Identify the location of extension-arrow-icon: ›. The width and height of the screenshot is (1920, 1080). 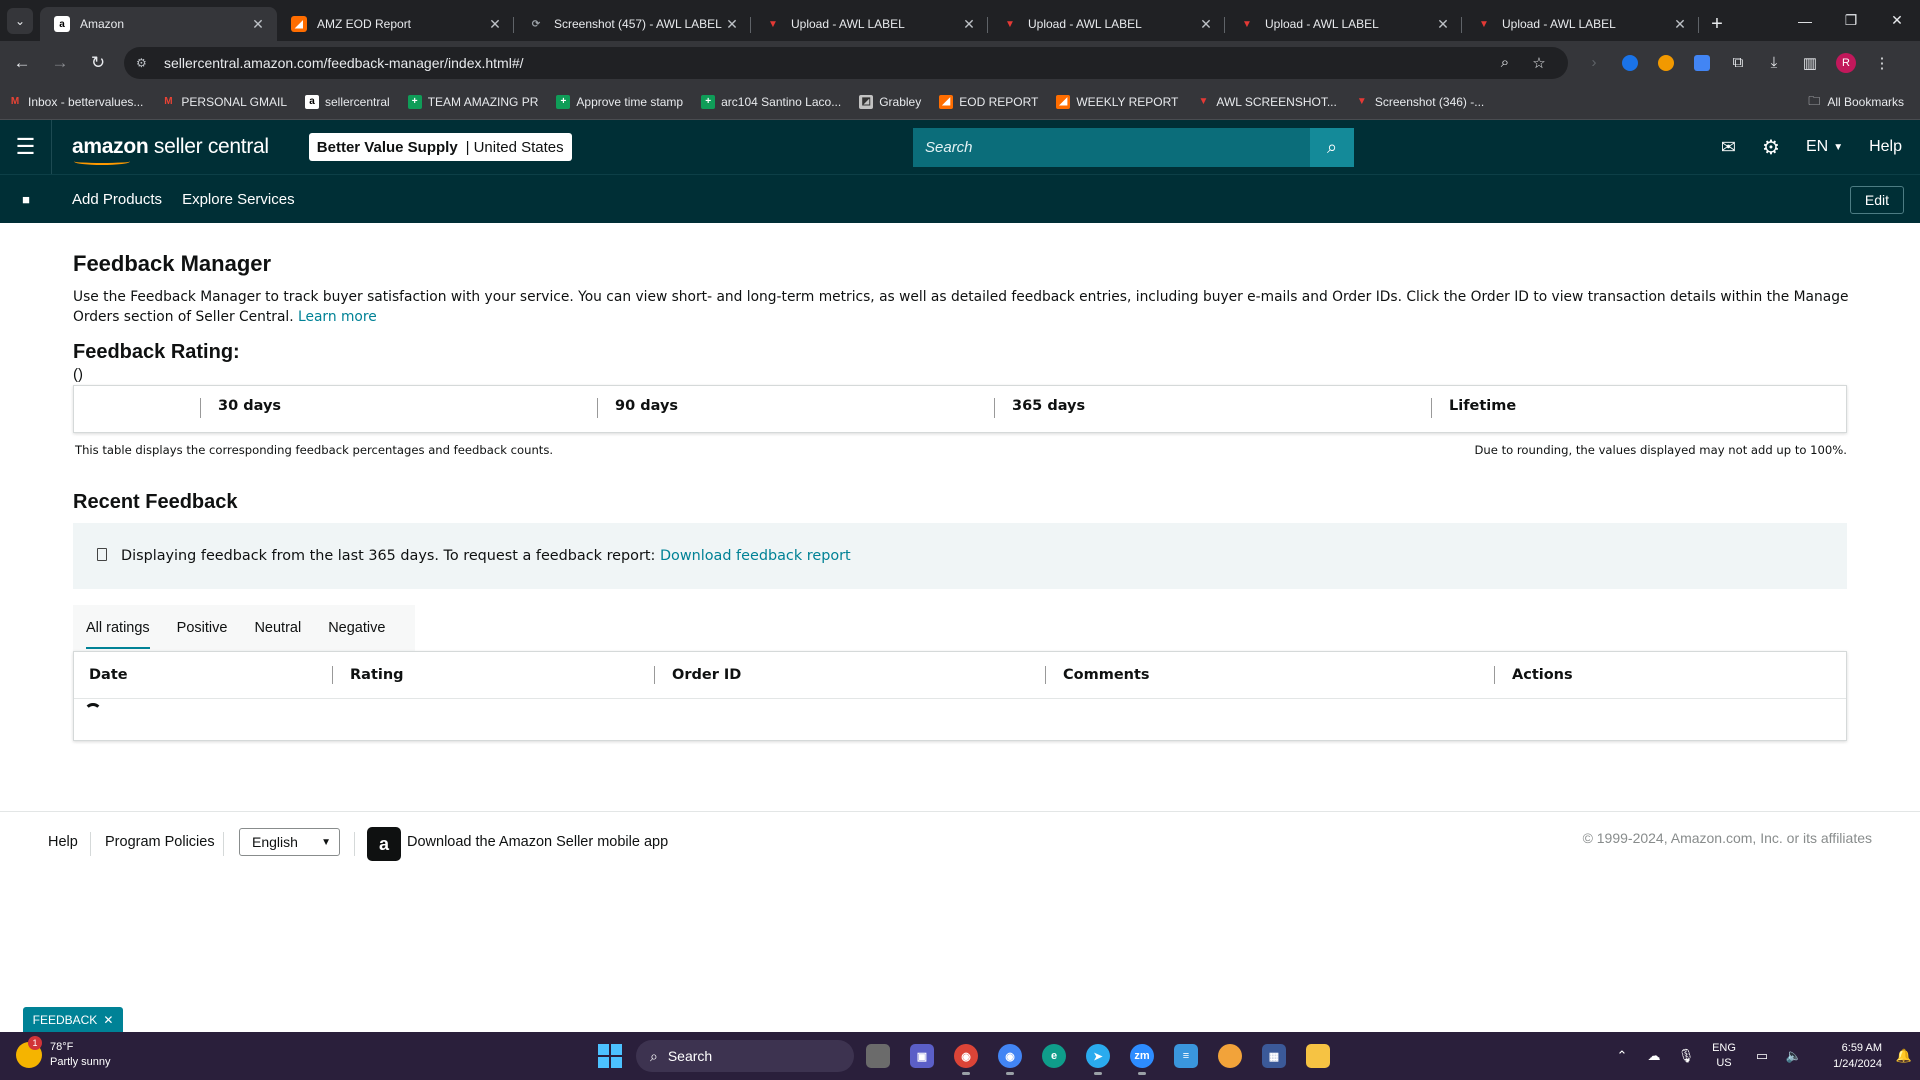
(1594, 63).